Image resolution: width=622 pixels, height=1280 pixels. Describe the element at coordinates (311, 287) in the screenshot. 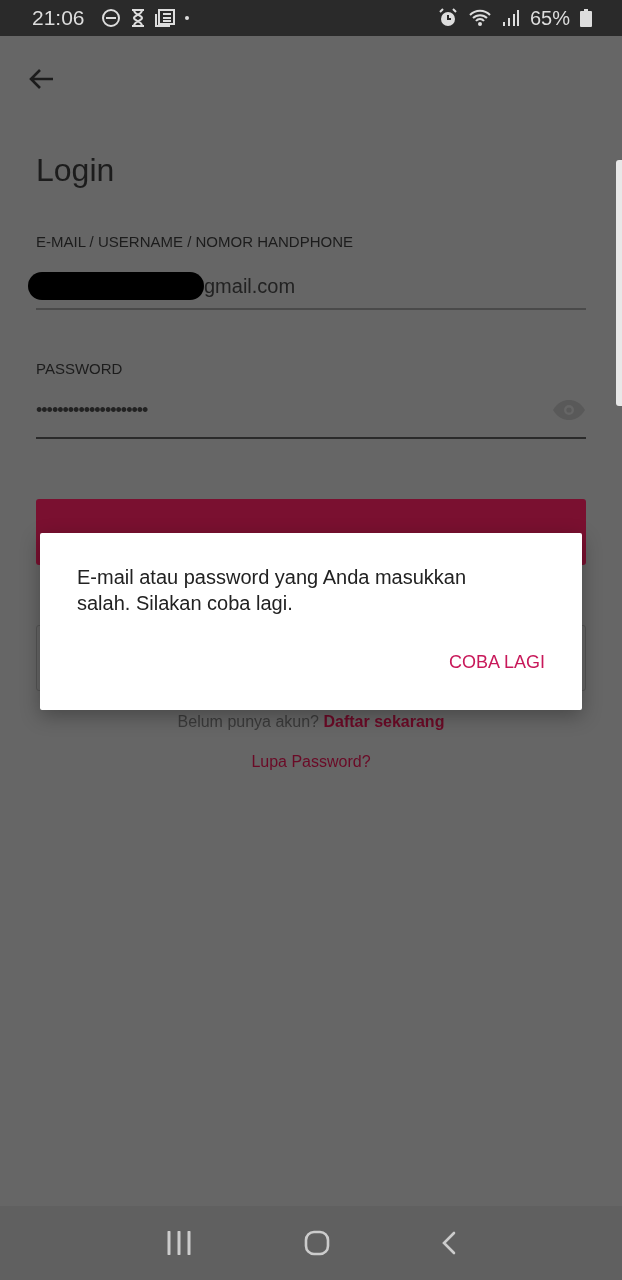

I see `email-field: gmail.com` at that location.